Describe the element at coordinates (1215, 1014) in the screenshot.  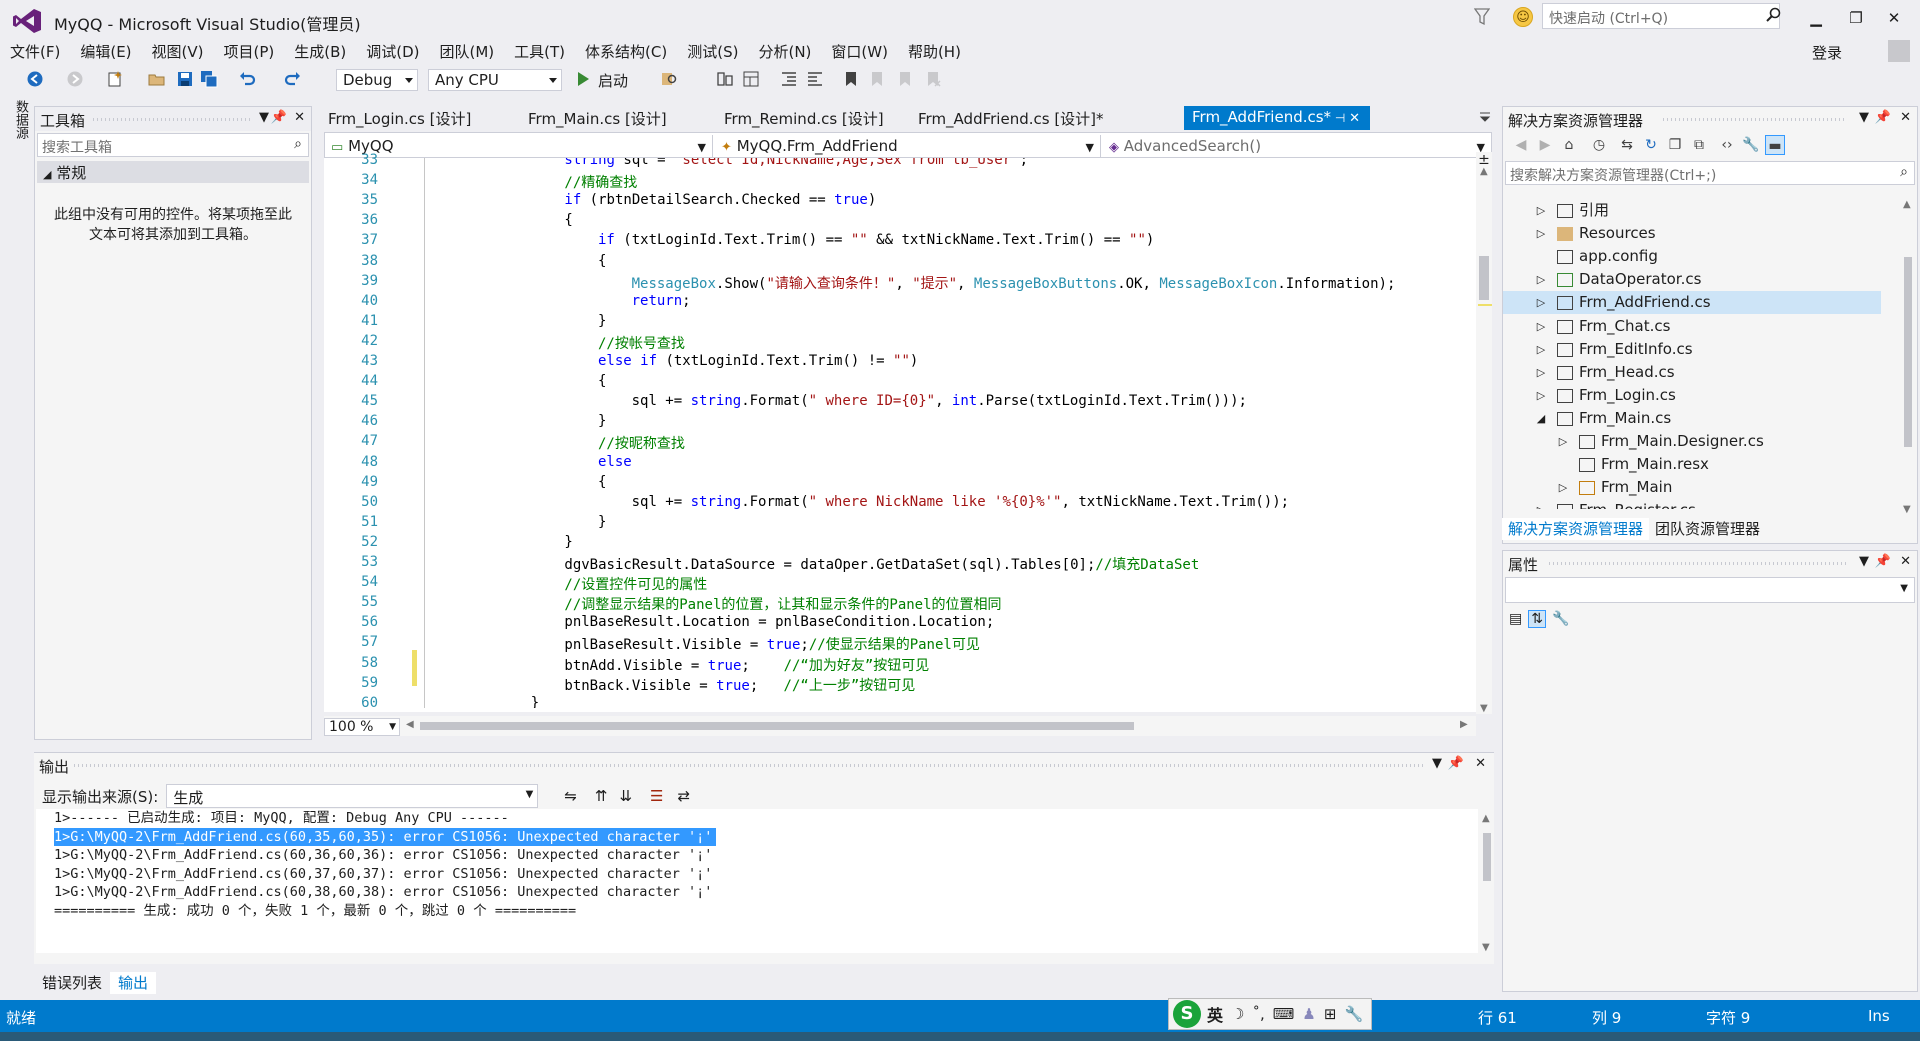
I see `ime-language-label: 英` at that location.